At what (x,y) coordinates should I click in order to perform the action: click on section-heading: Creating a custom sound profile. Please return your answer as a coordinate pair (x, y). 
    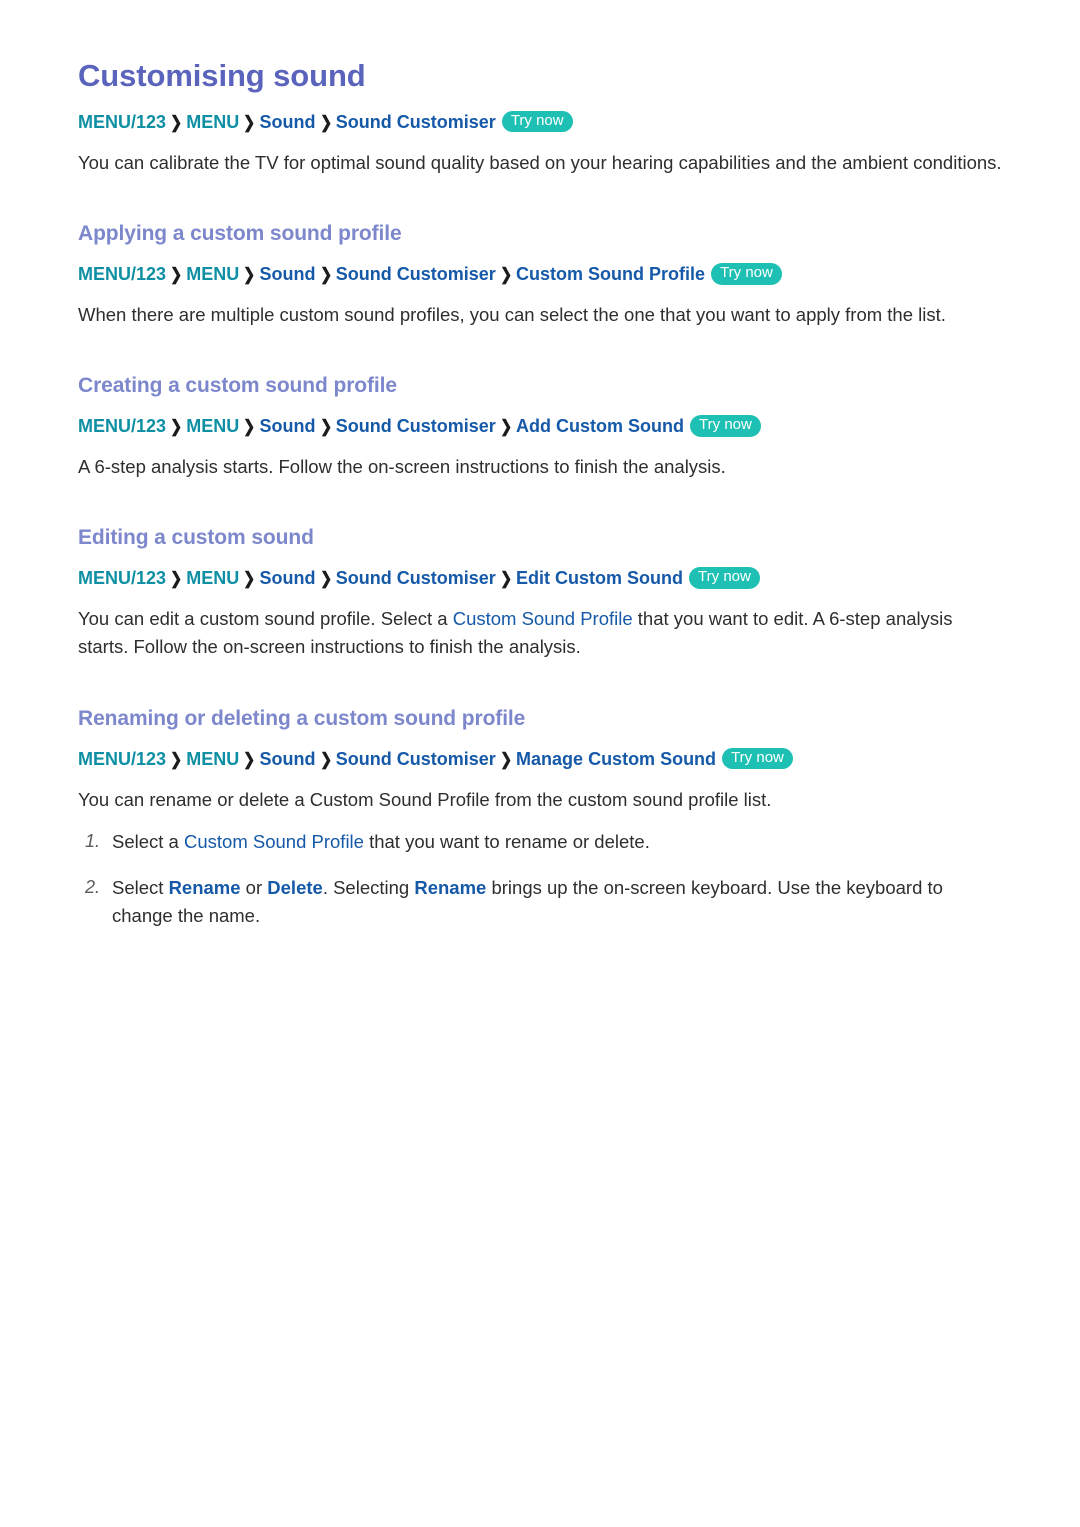
    Looking at the image, I should click on (237, 385).